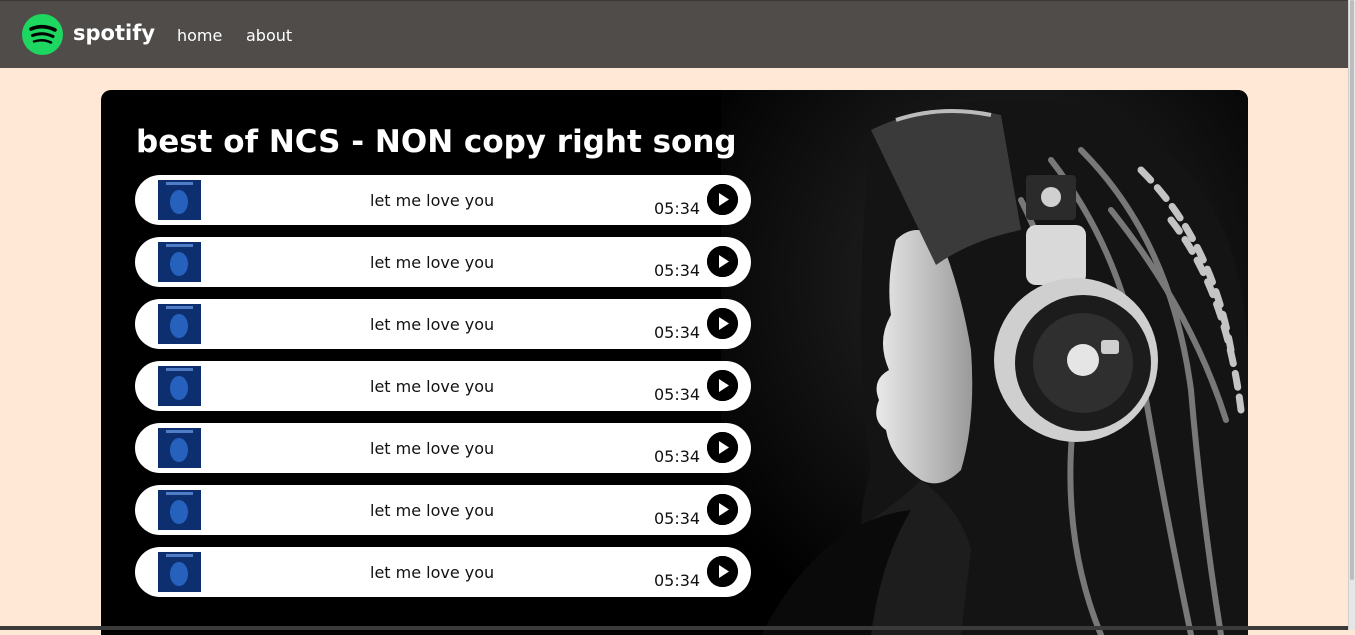 This screenshot has width=1355, height=635. What do you see at coordinates (436, 142) in the screenshot?
I see `playlist-title: best of NCS - NON copy right song` at bounding box center [436, 142].